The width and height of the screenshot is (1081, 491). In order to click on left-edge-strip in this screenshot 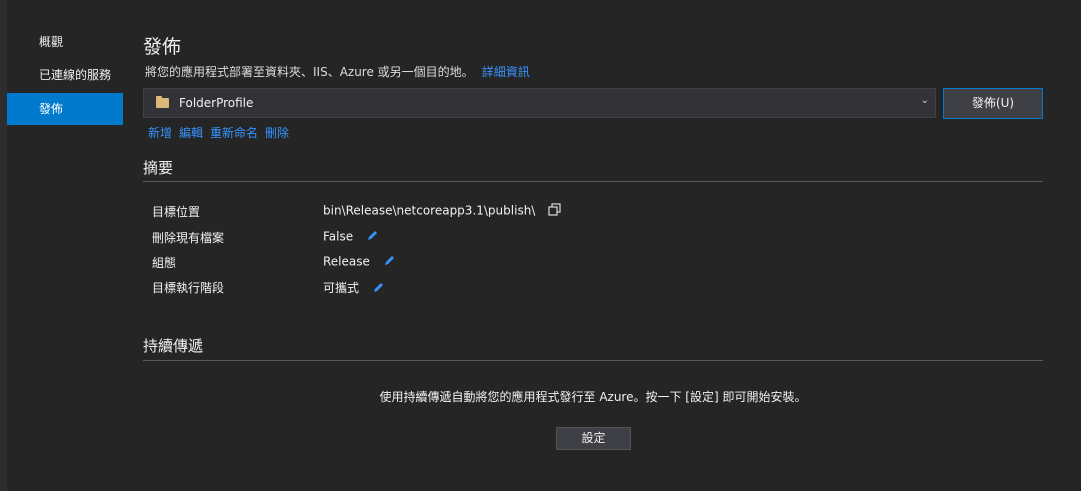, I will do `click(3, 245)`.